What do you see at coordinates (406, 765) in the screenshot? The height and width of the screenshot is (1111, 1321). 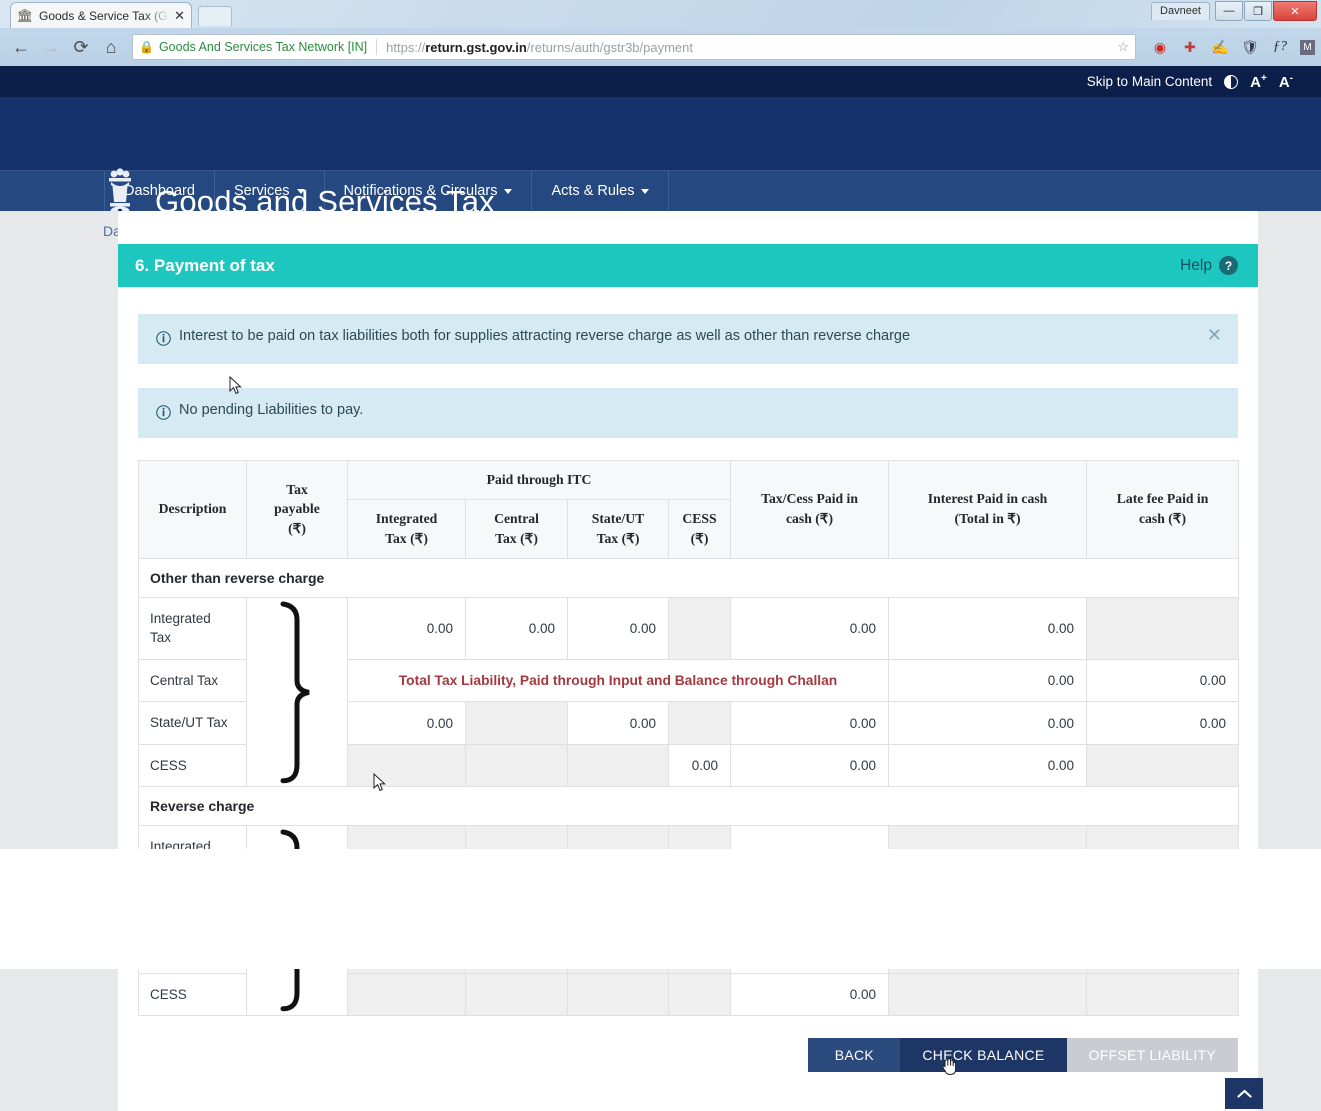 I see `cell-itc-integrated-tax` at bounding box center [406, 765].